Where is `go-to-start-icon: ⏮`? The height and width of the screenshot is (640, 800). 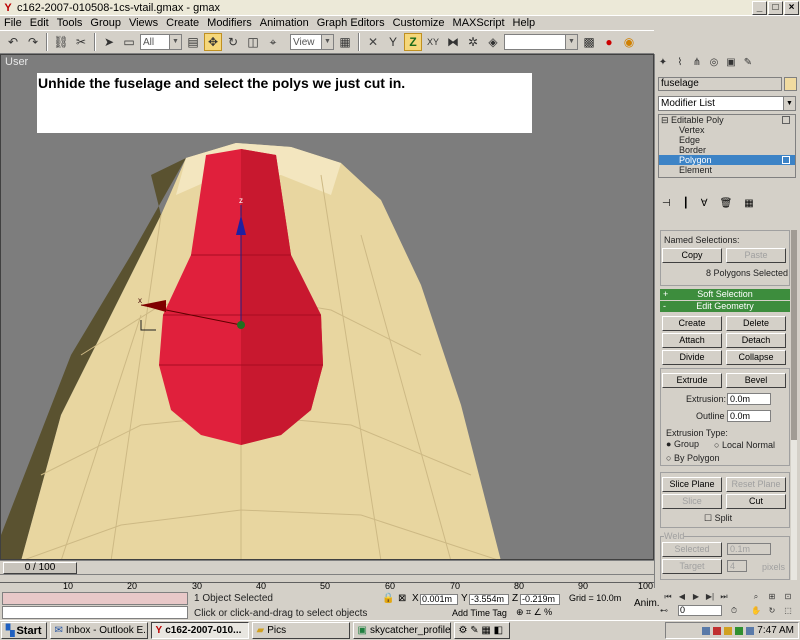 go-to-start-icon: ⏮ is located at coordinates (668, 596).